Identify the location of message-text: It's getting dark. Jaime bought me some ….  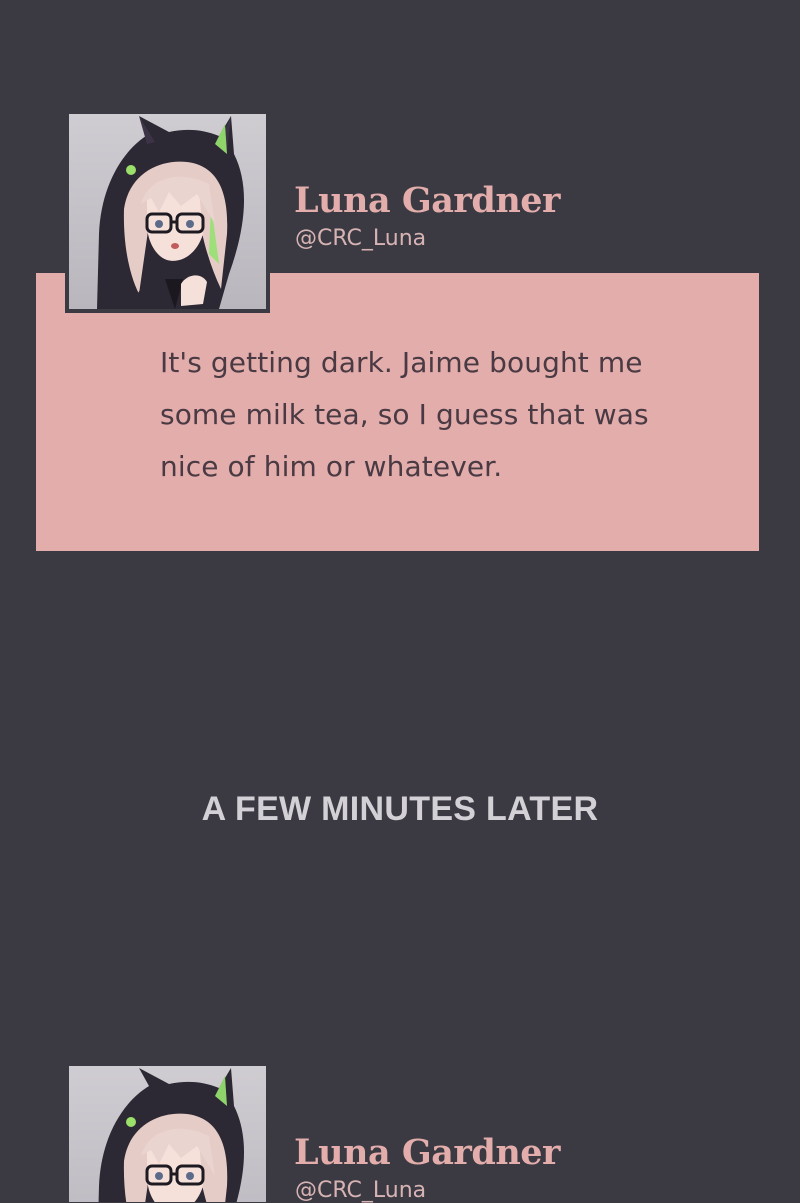
(404, 414).